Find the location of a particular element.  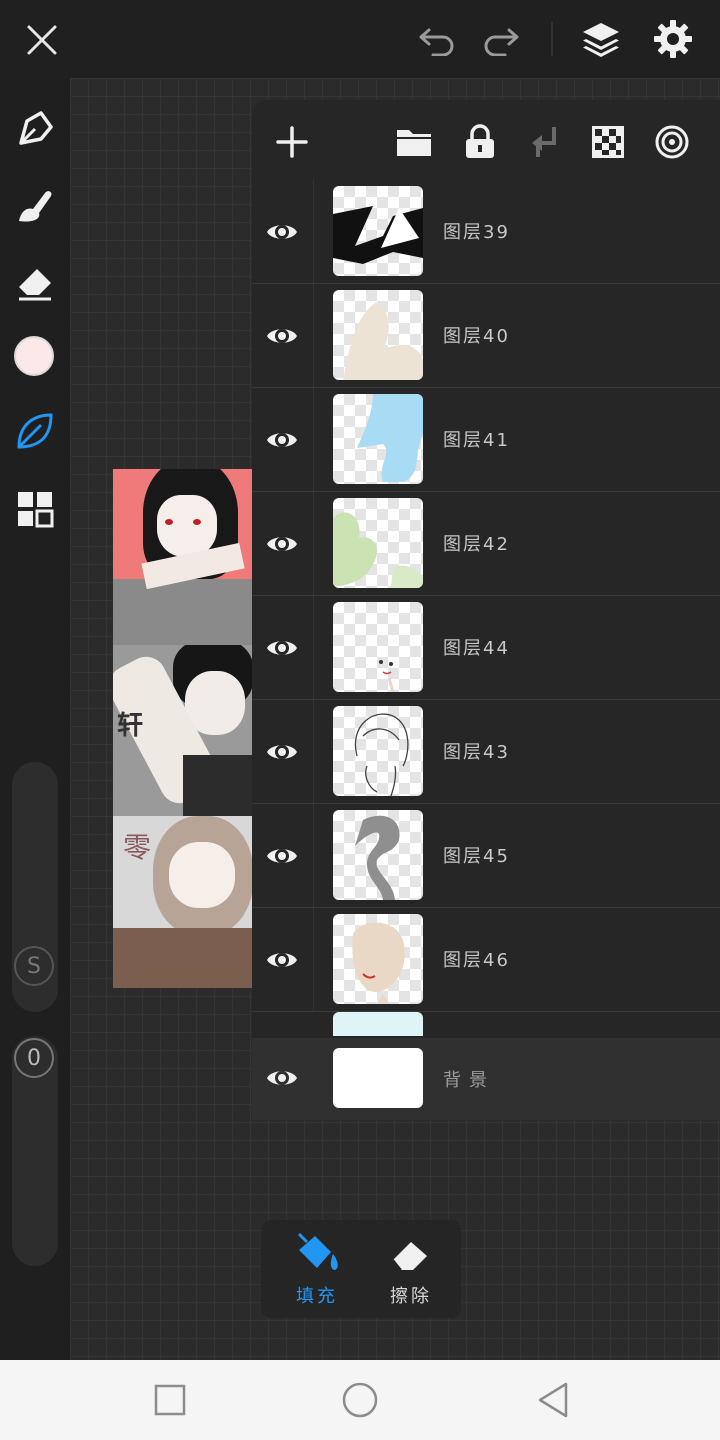

artwork-panel-2: 轩 is located at coordinates (182, 730).